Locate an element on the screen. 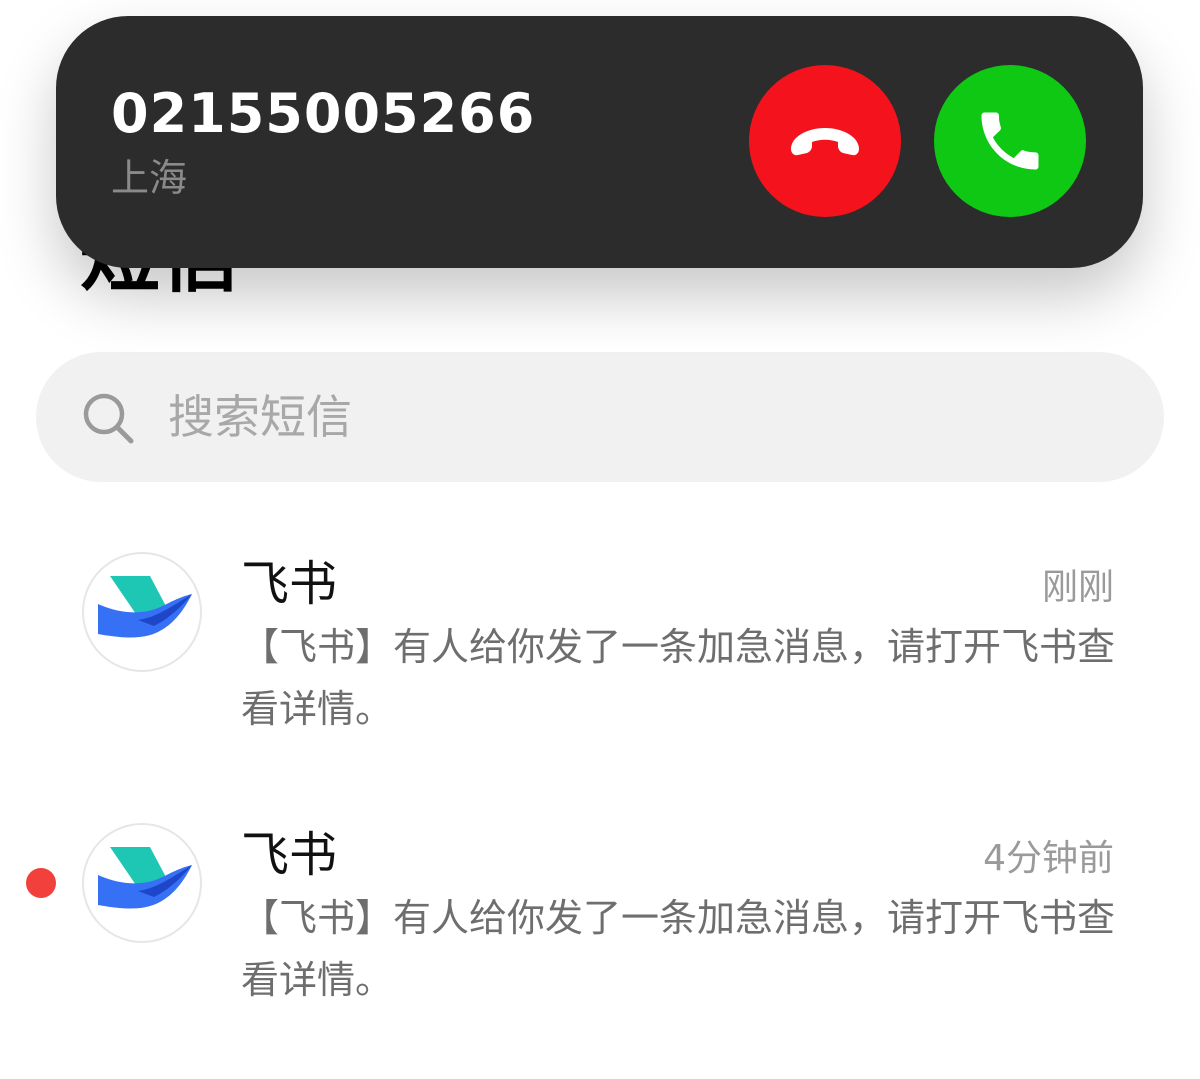  unread-dot is located at coordinates (41, 883).